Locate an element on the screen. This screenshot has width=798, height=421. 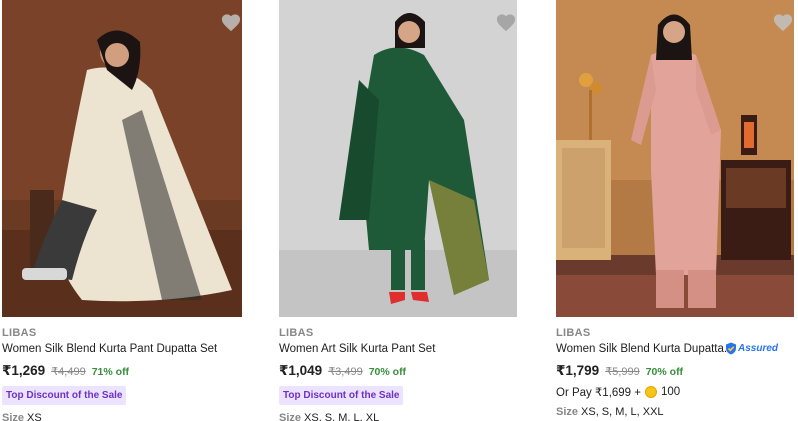
selling-price: ₹1,269 is located at coordinates (24, 370).